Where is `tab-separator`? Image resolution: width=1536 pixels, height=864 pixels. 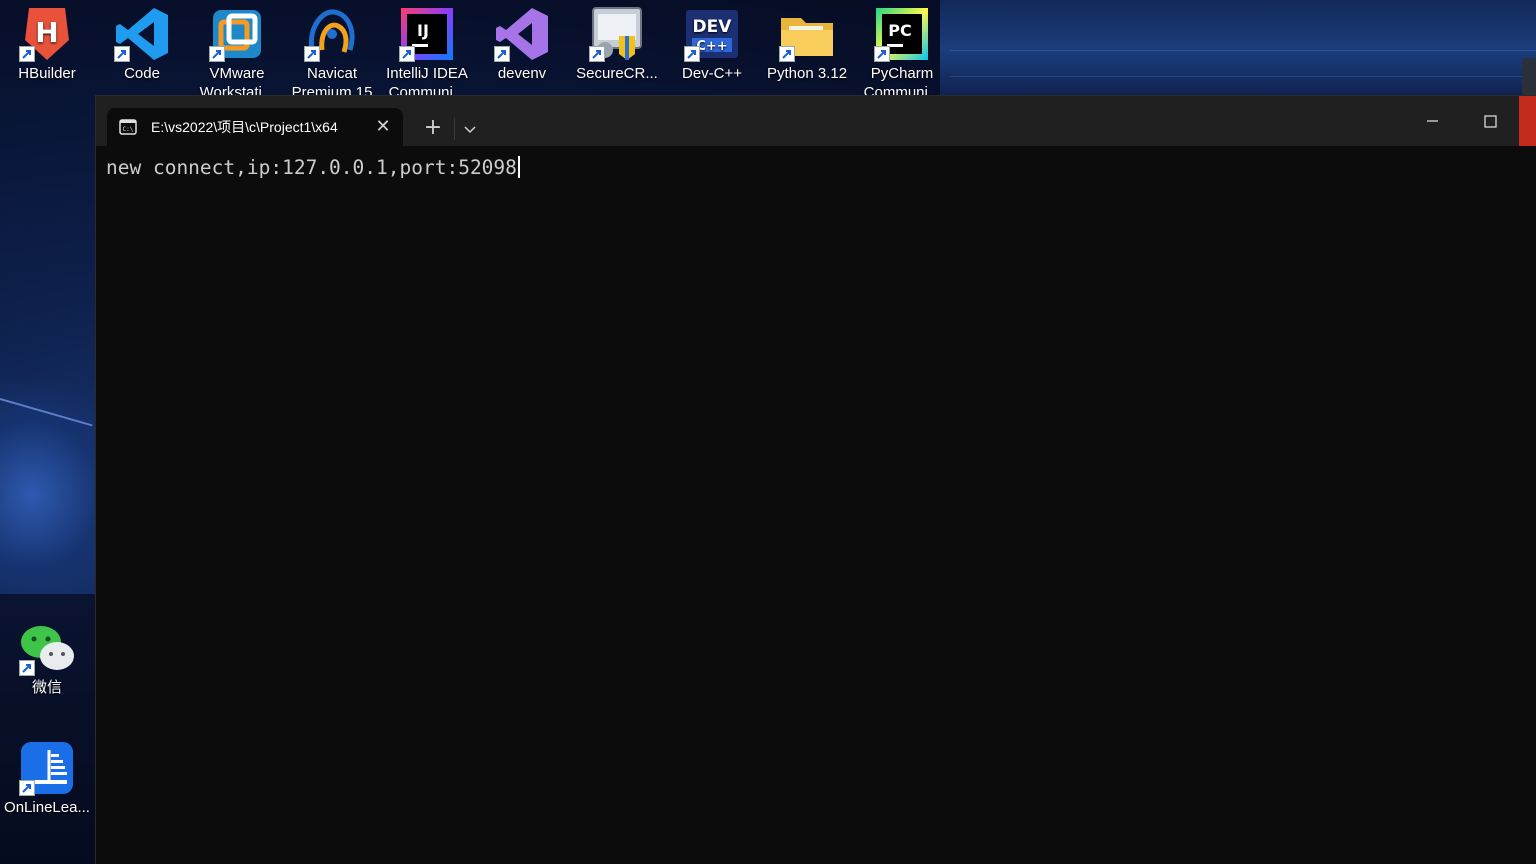 tab-separator is located at coordinates (454, 129).